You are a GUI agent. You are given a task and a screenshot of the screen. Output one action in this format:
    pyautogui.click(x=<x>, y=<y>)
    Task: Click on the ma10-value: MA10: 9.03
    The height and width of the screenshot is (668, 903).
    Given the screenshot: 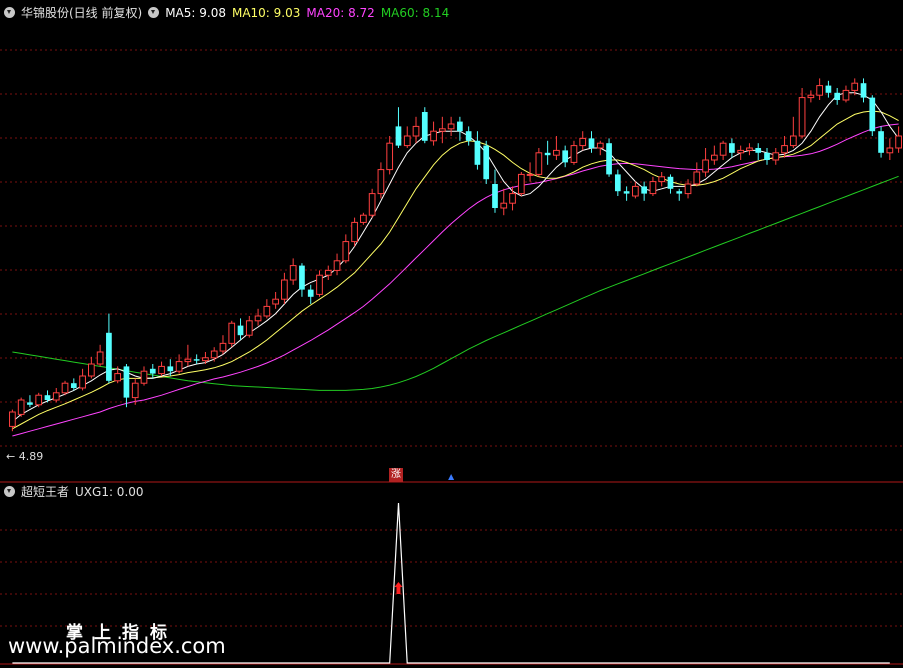 What is the action you would take?
    pyautogui.click(x=266, y=13)
    